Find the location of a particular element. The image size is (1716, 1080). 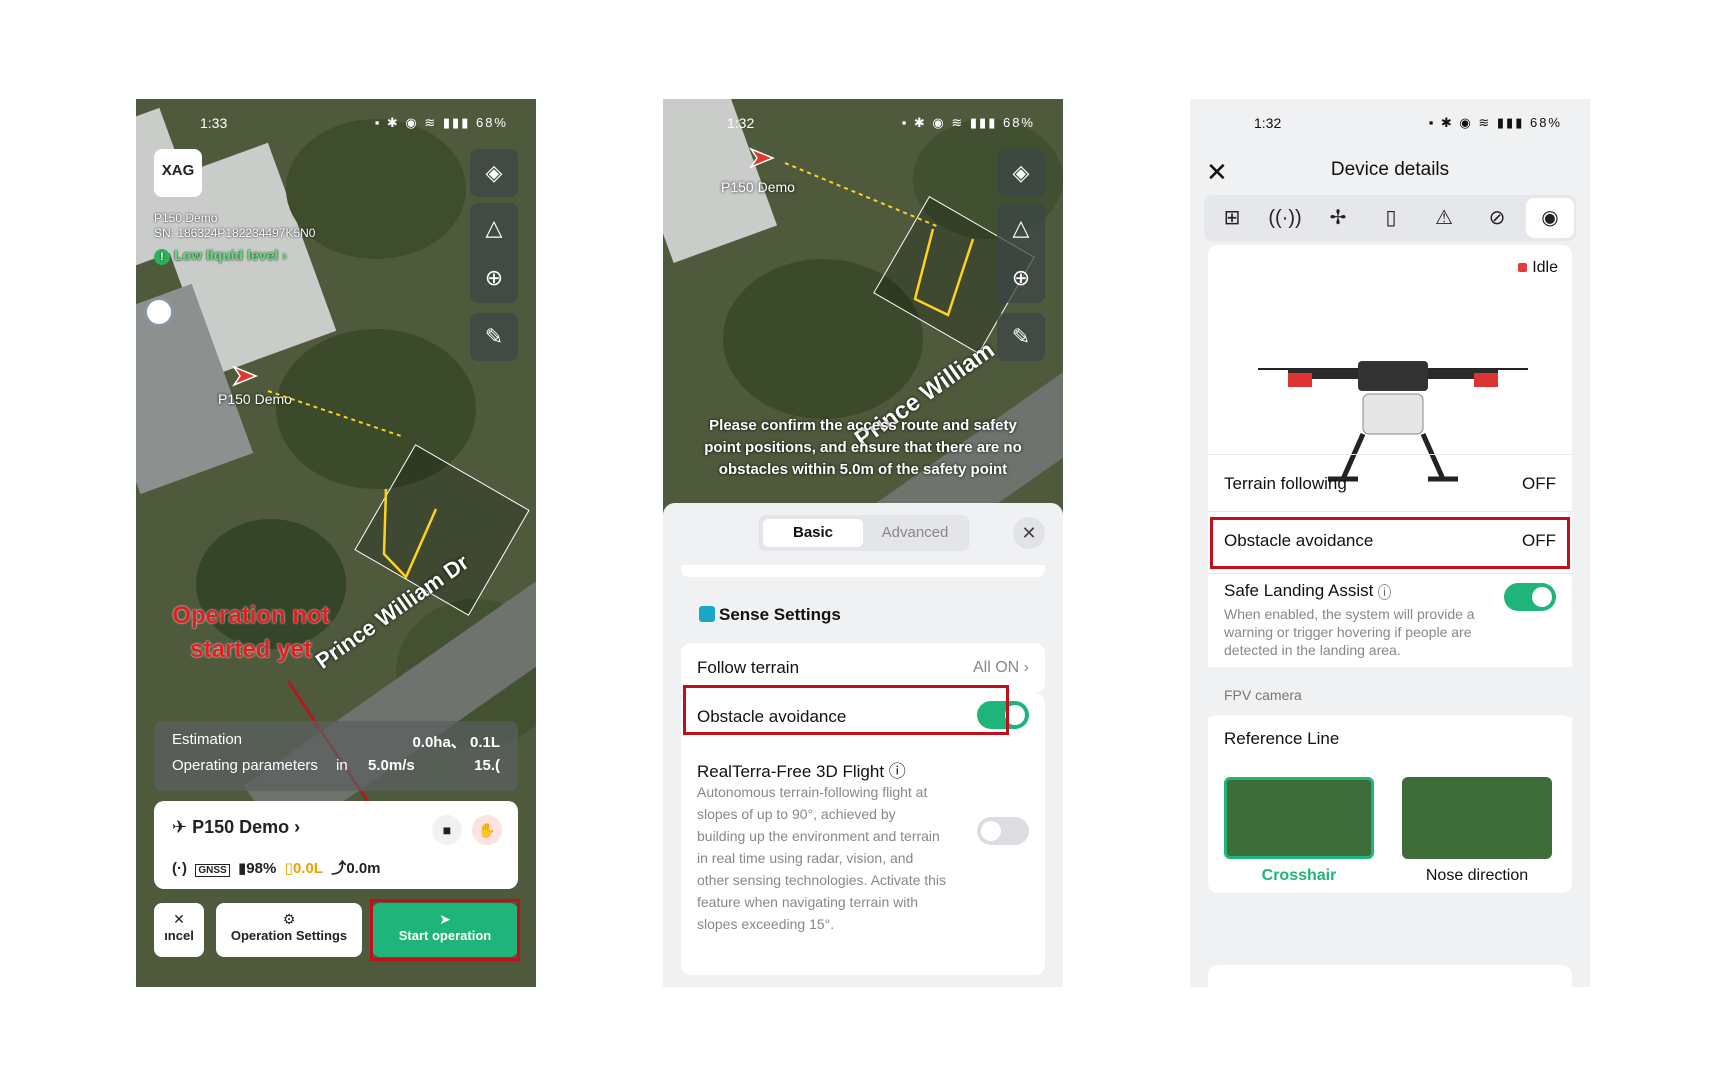

header: ✕ Device details is located at coordinates (1390, 174).